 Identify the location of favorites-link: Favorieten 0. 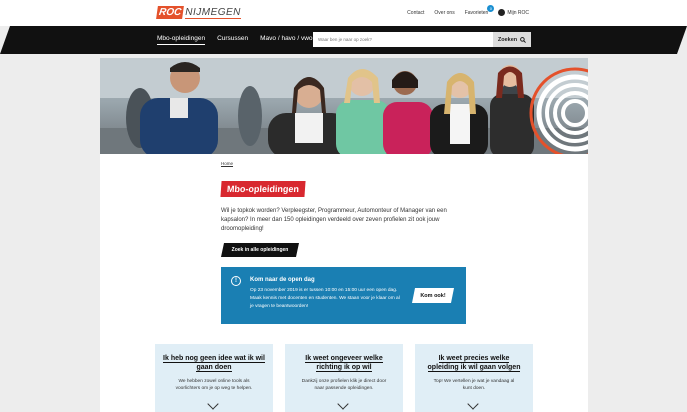
(479, 10).